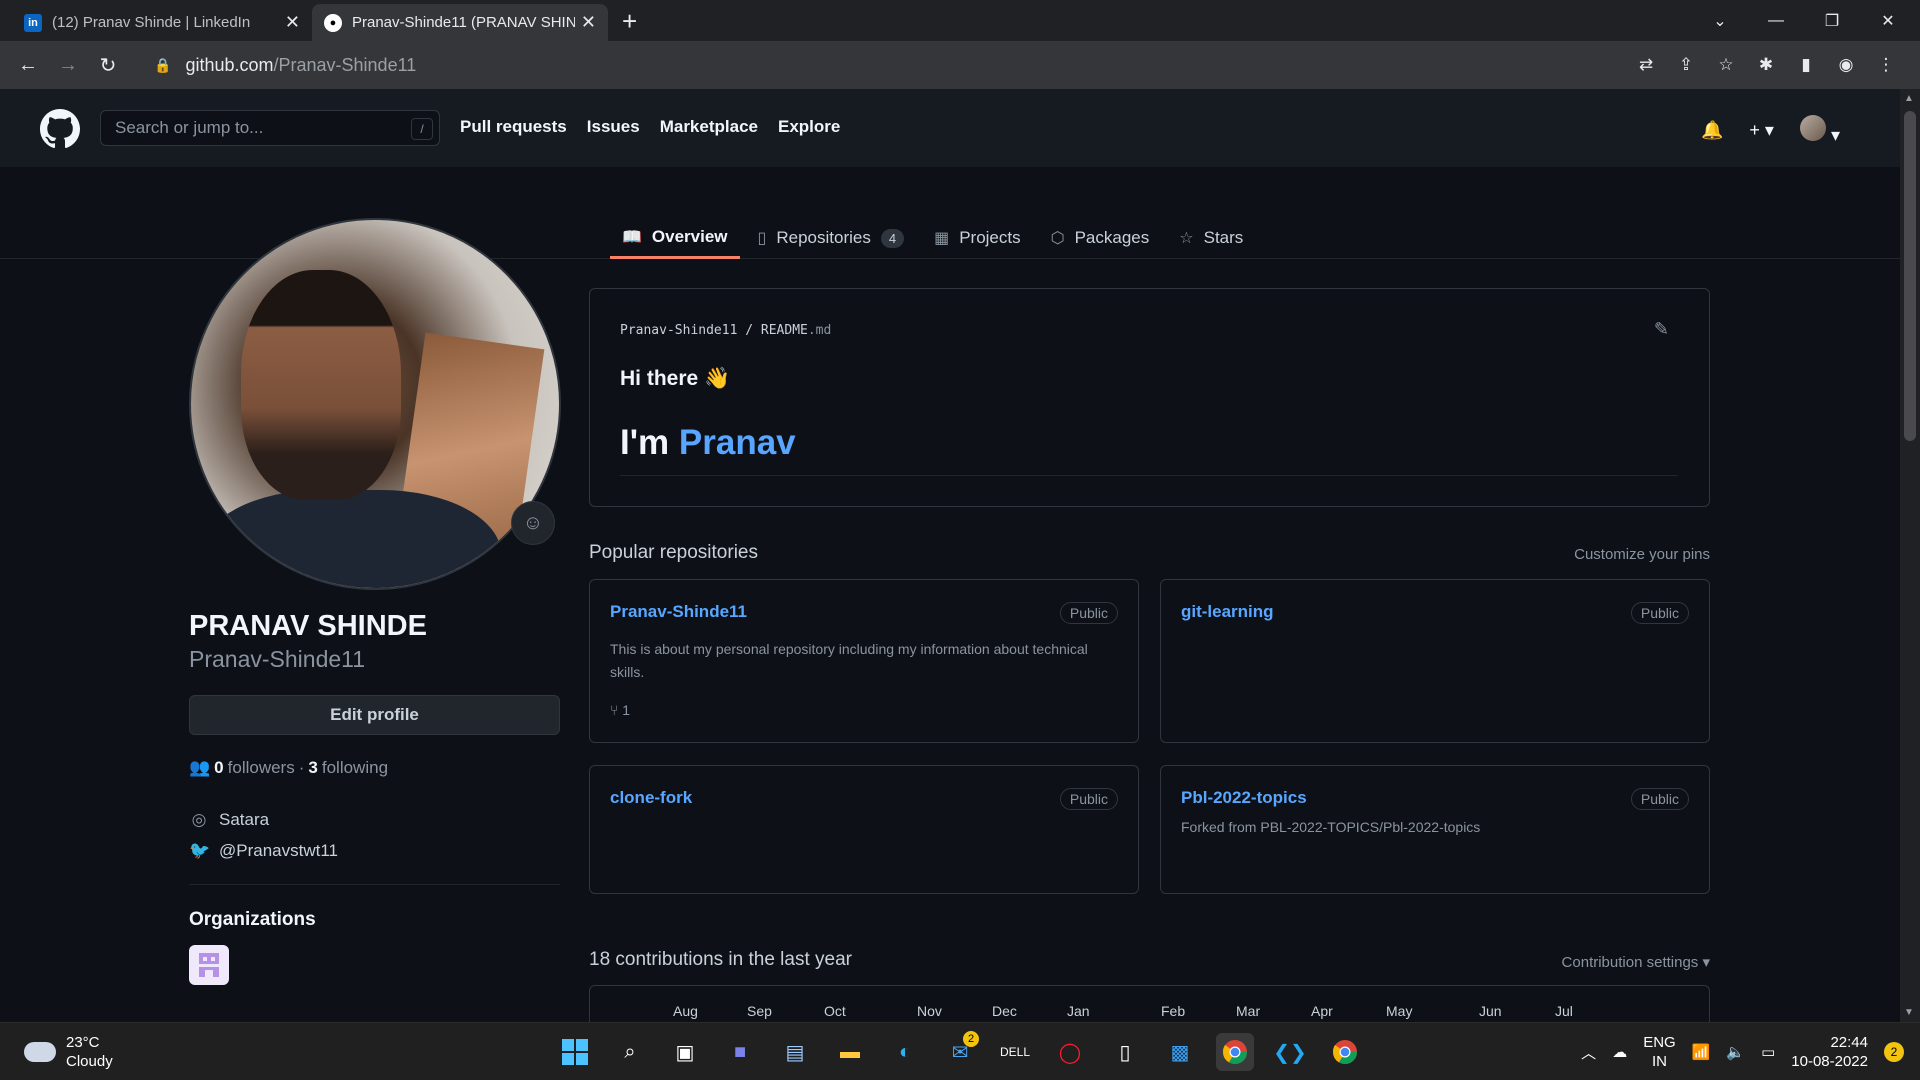 Image resolution: width=1920 pixels, height=1080 pixels. Describe the element at coordinates (1244, 798) in the screenshot. I see `repo-name-link: Pbl-2022-topics` at that location.